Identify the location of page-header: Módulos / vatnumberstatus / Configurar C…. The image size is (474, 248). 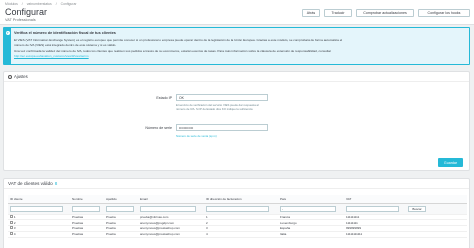
(237, 12).